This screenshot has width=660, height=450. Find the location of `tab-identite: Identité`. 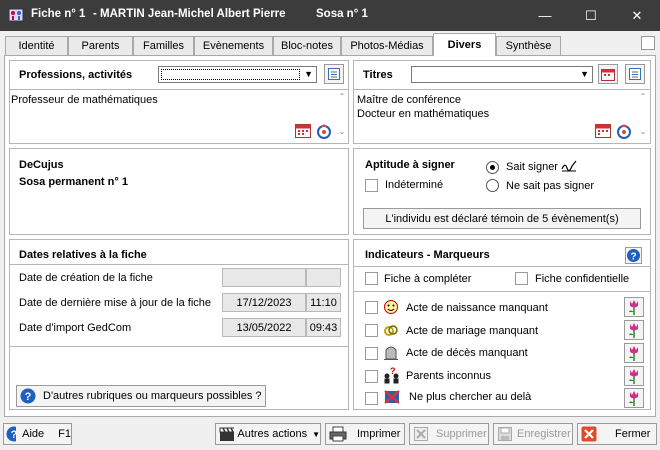

tab-identite: Identité is located at coordinates (36, 45).